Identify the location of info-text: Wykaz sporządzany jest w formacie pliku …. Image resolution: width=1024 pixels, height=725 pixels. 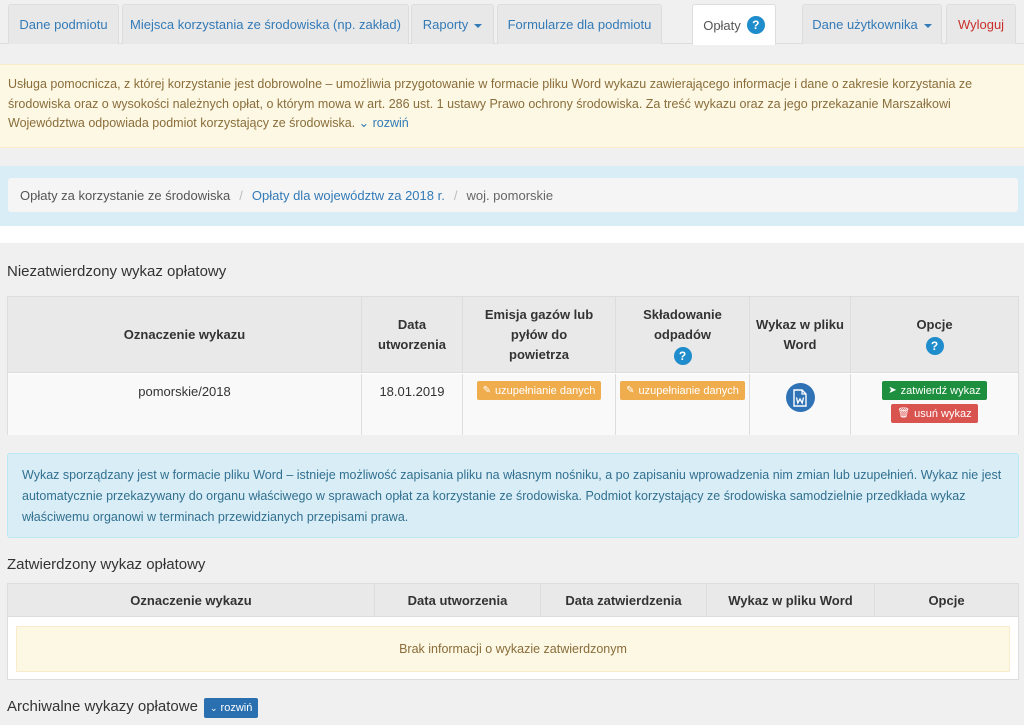
(512, 496).